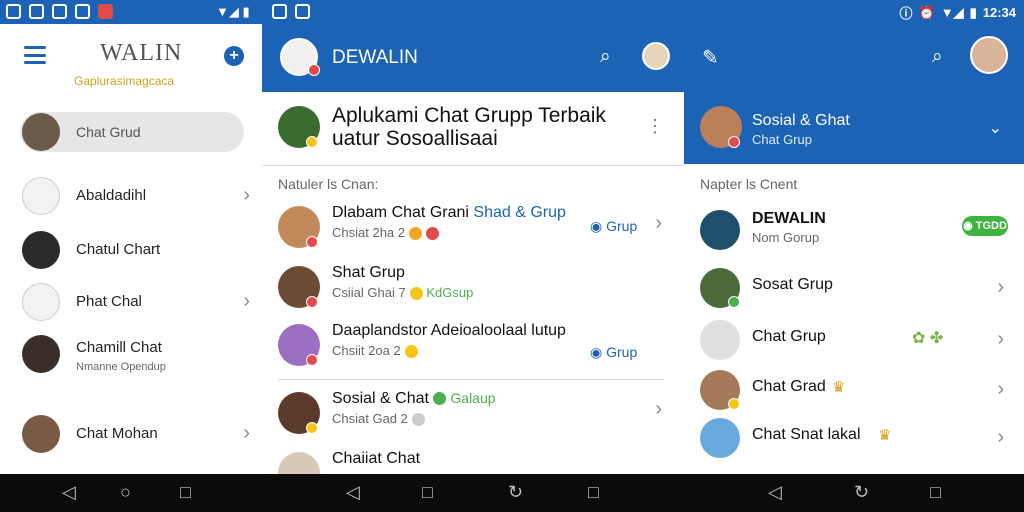 This screenshot has width=1024, height=512. What do you see at coordinates (118, 249) in the screenshot?
I see `drawer-item-label: Chatul Chart` at bounding box center [118, 249].